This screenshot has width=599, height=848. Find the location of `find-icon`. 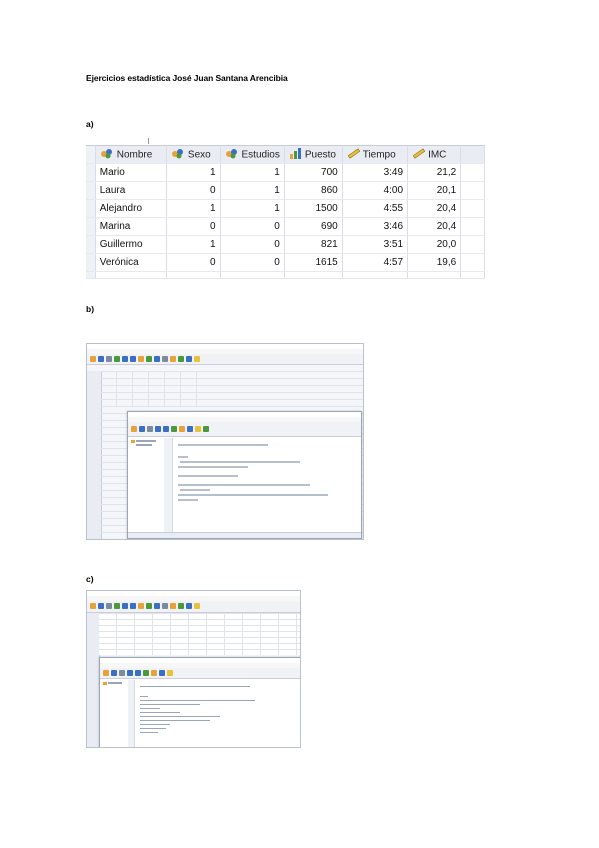

find-icon is located at coordinates (165, 359).